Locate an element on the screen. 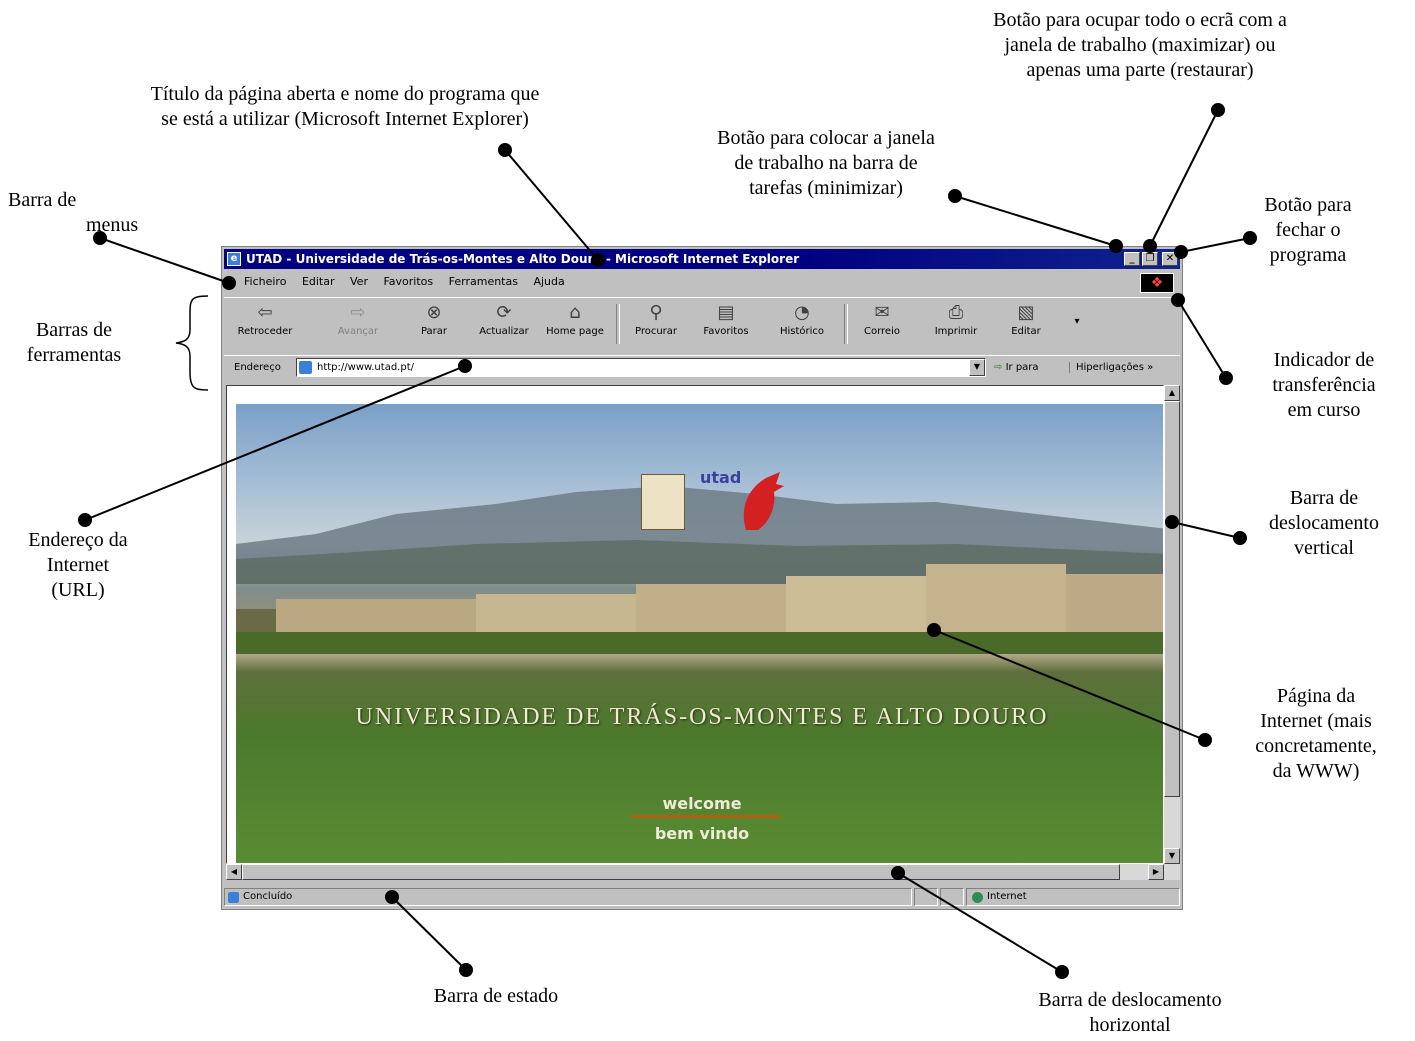 The height and width of the screenshot is (1041, 1415). refresh-button: ⟳ Actualizar is located at coordinates (504, 319).